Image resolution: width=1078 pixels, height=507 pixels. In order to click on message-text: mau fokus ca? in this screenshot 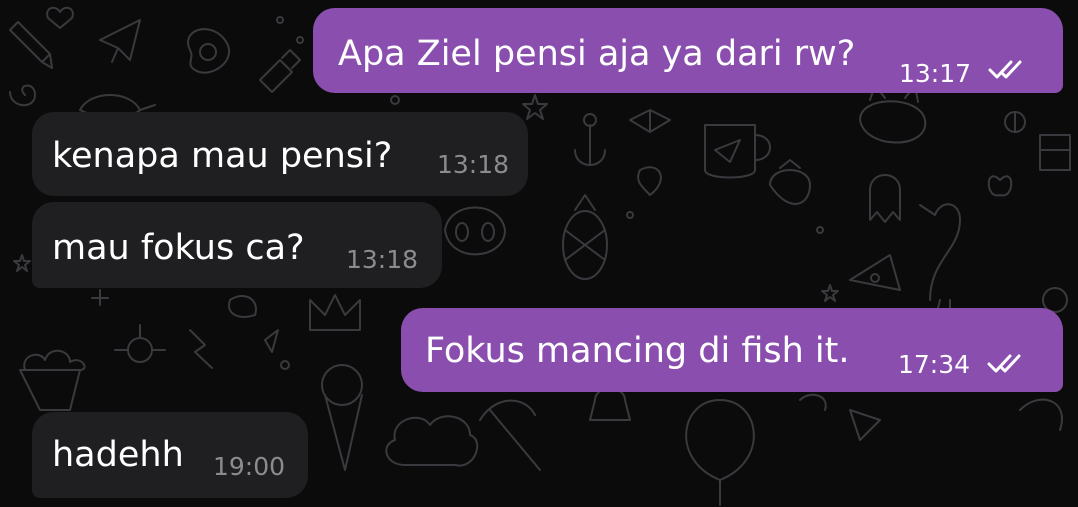, I will do `click(178, 248)`.